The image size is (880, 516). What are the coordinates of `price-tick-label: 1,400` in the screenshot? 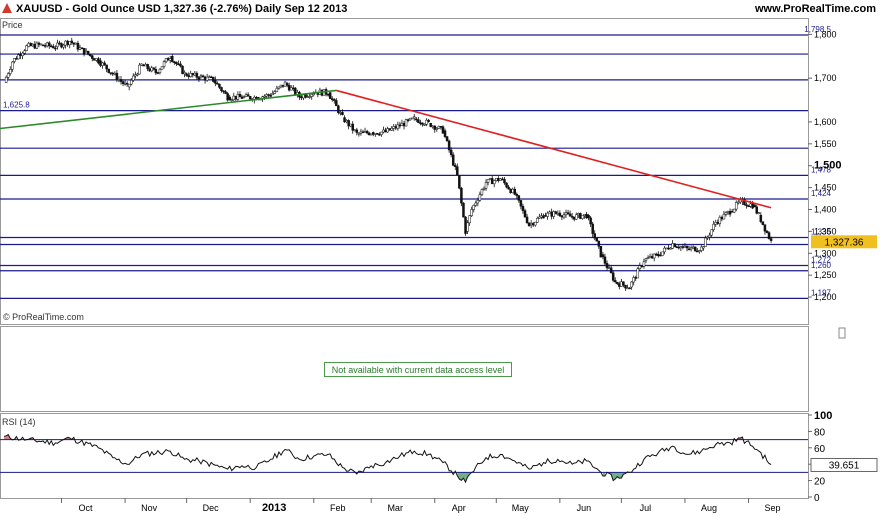 It's located at (825, 209).